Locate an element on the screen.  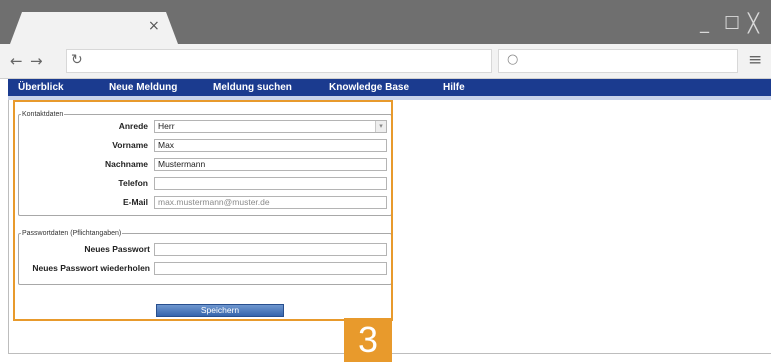
nav-hilfe: Hilfe is located at coordinates (454, 87).